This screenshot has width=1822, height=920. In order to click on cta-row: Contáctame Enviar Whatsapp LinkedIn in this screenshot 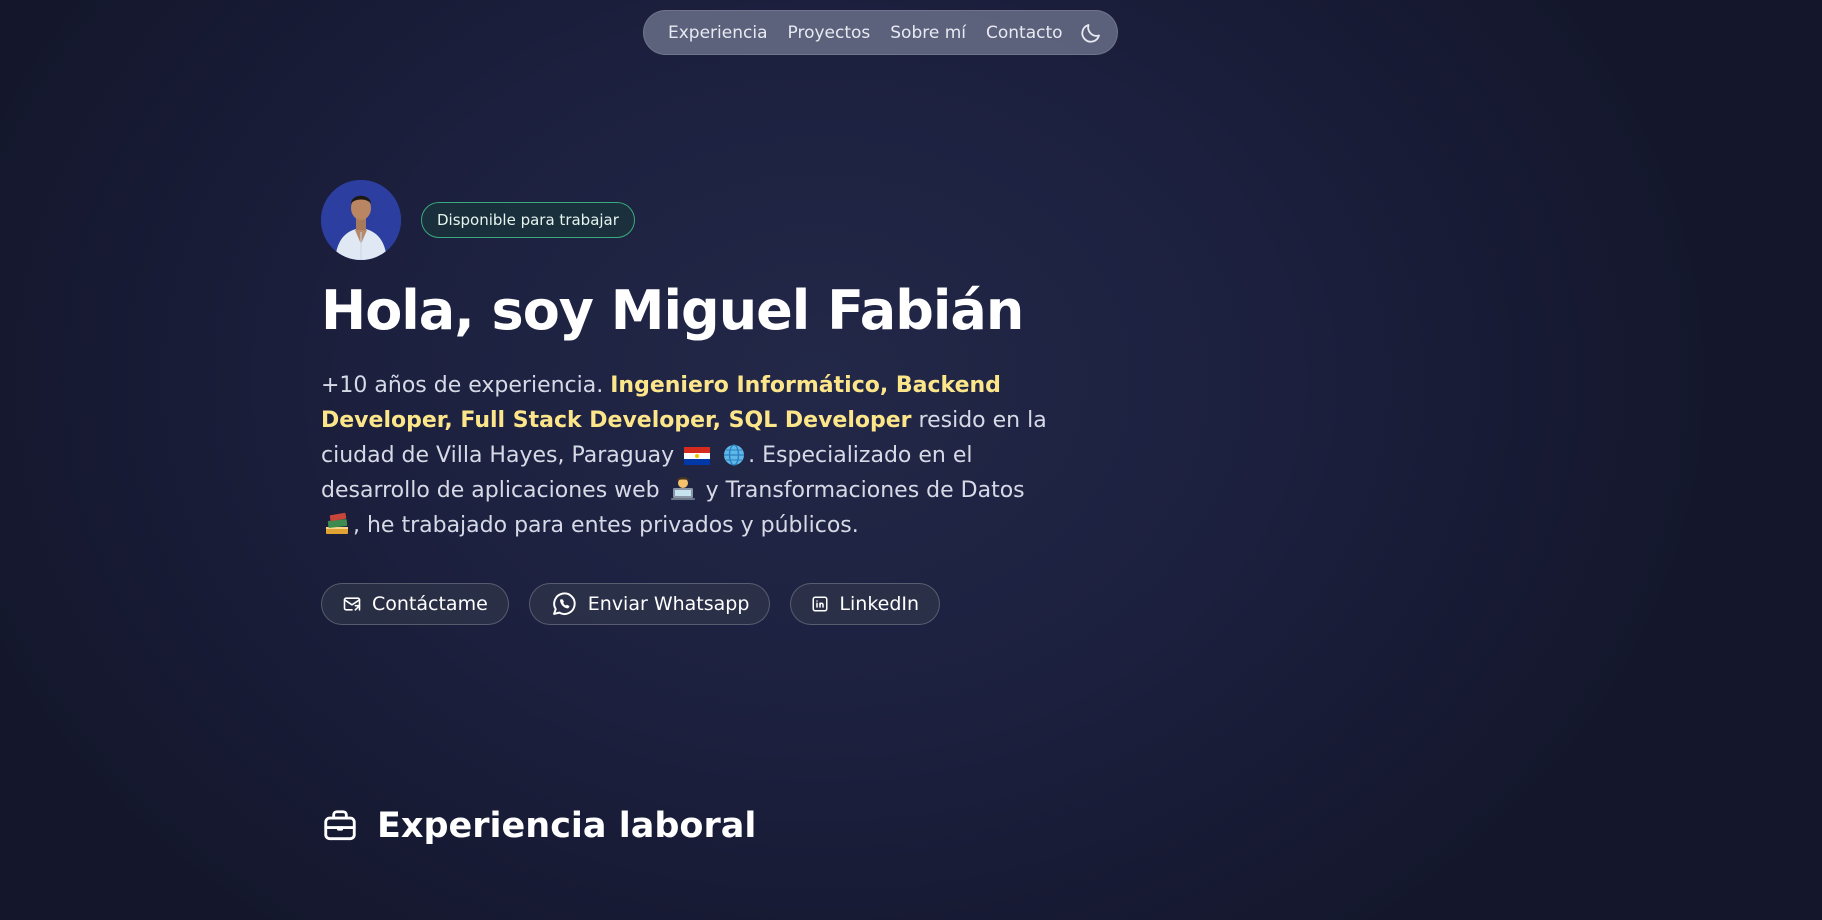, I will do `click(691, 604)`.